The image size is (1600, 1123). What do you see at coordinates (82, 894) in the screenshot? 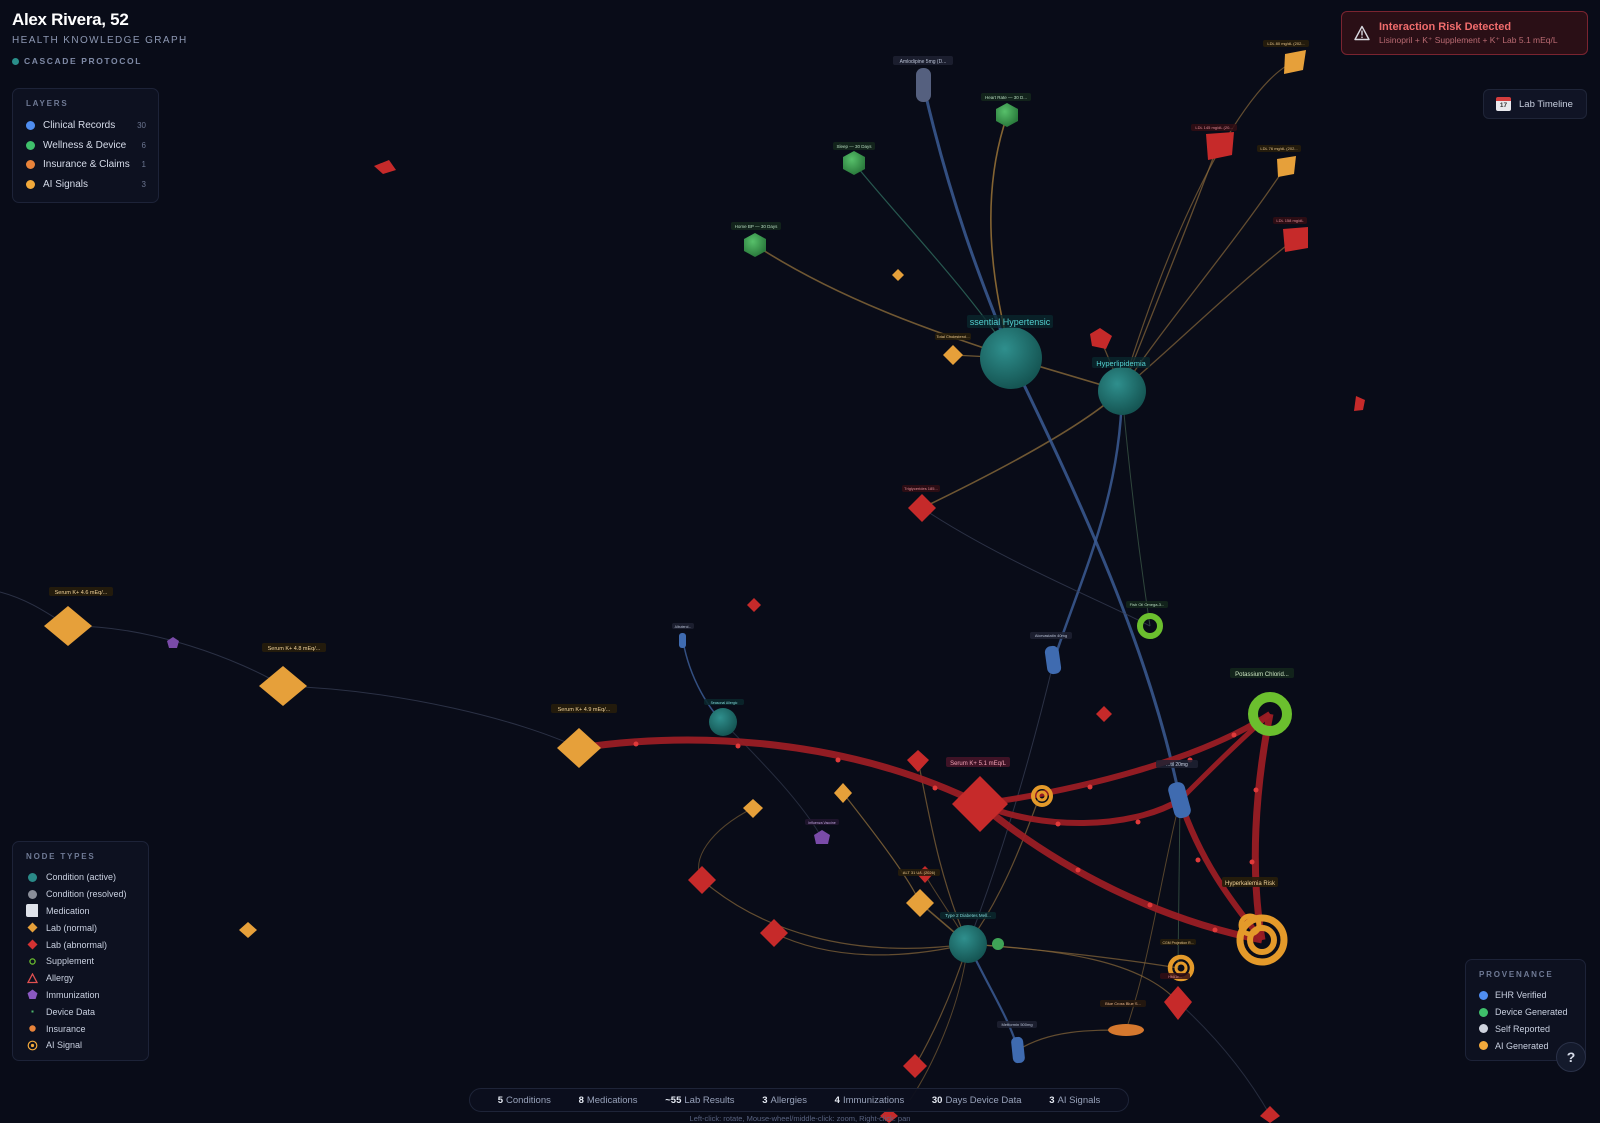
I see `node-type-1: Condition (resolved)` at bounding box center [82, 894].